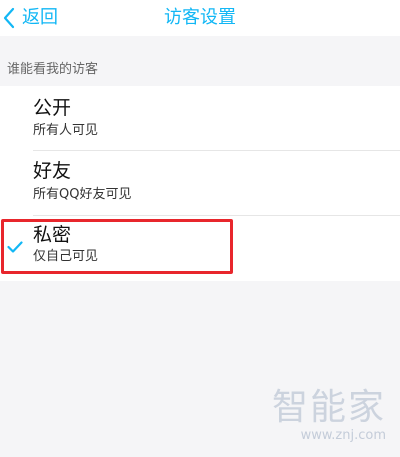 Image resolution: width=400 pixels, height=457 pixels. What do you see at coordinates (200, 248) in the screenshot?
I see `option-private: 私密 仅自己可见` at bounding box center [200, 248].